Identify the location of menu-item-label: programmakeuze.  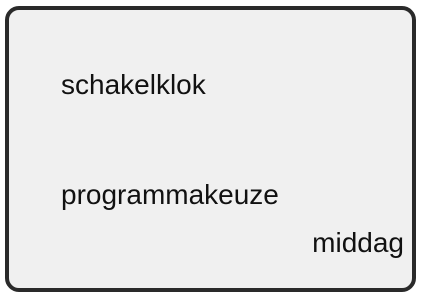
(170, 194).